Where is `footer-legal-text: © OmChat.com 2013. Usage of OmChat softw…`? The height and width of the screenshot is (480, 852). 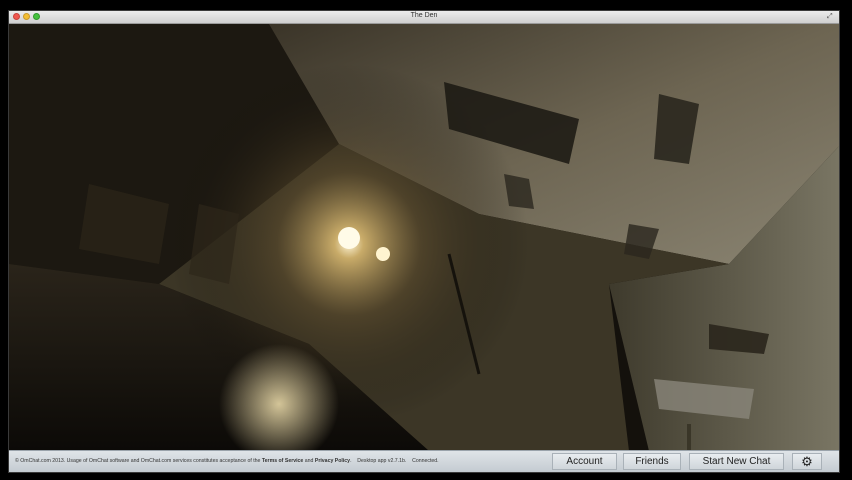
footer-legal-text: © OmChat.com 2013. Usage of OmChat softw… is located at coordinates (227, 461).